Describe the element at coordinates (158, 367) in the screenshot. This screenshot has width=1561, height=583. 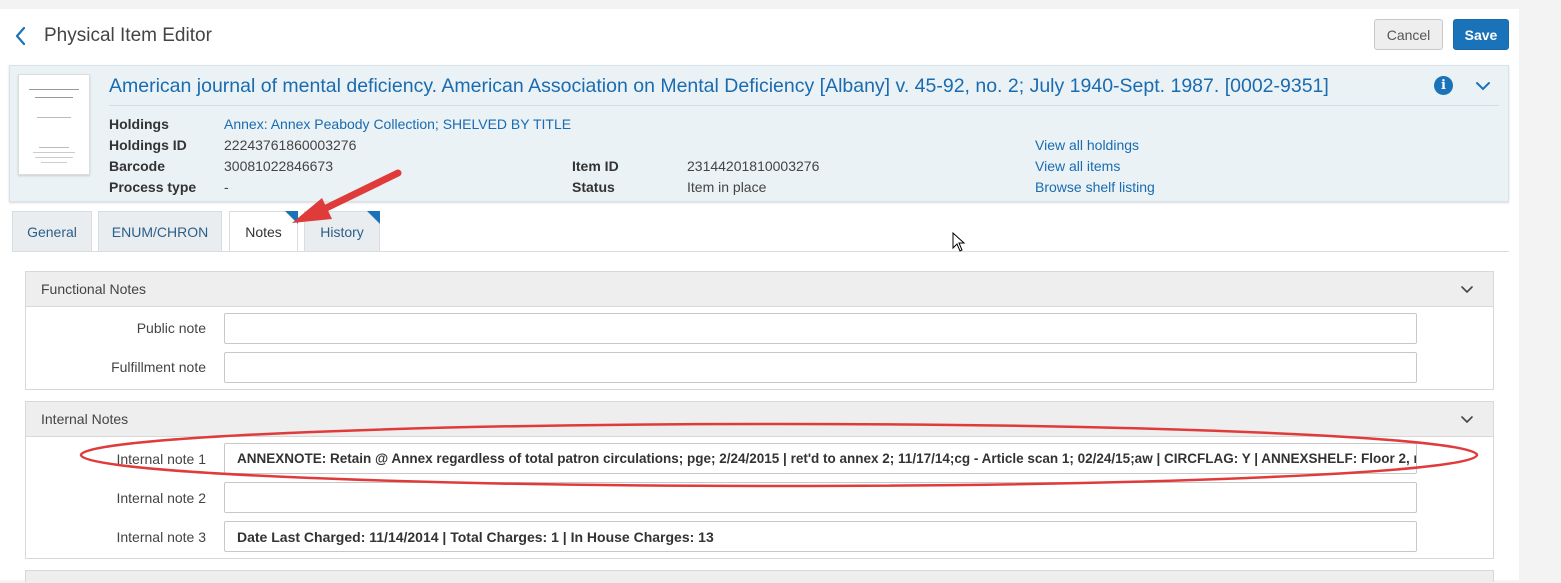
I see `fulfillment-note-label: Fulfillment note` at that location.